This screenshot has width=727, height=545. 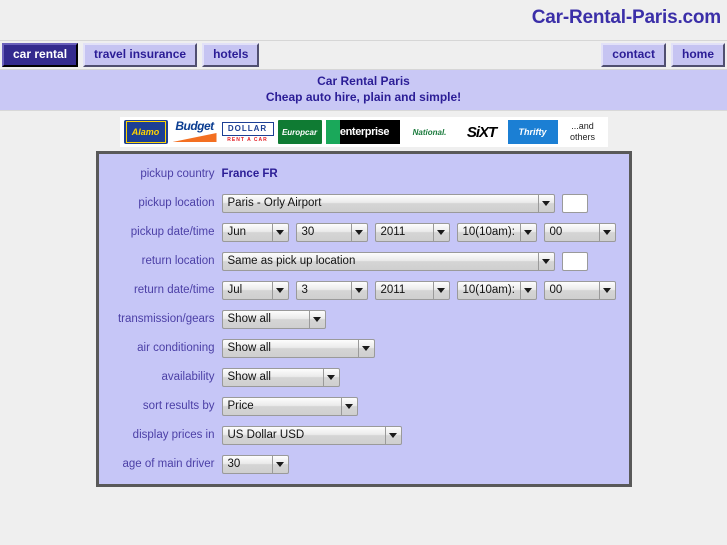 What do you see at coordinates (178, 406) in the screenshot?
I see `label-sort-results-by: sort results by` at bounding box center [178, 406].